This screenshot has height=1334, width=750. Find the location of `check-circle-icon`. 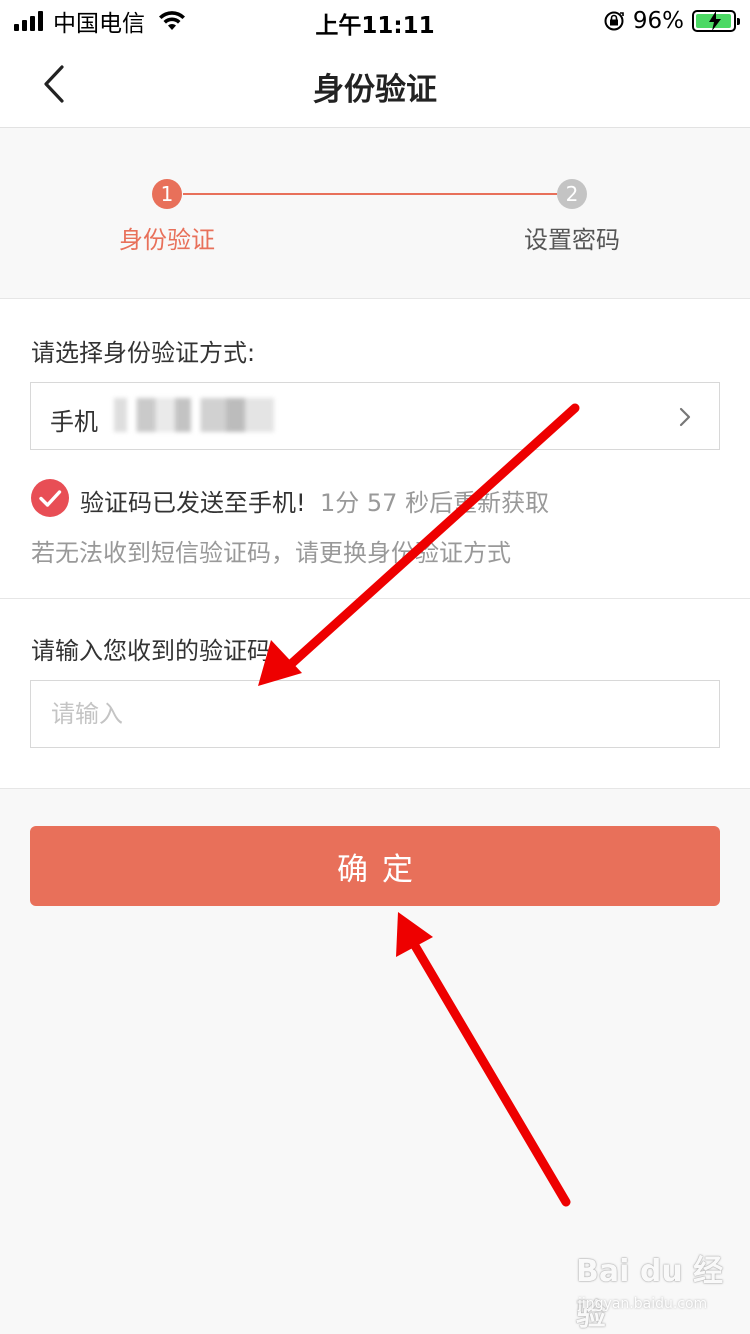

check-circle-icon is located at coordinates (50, 498).